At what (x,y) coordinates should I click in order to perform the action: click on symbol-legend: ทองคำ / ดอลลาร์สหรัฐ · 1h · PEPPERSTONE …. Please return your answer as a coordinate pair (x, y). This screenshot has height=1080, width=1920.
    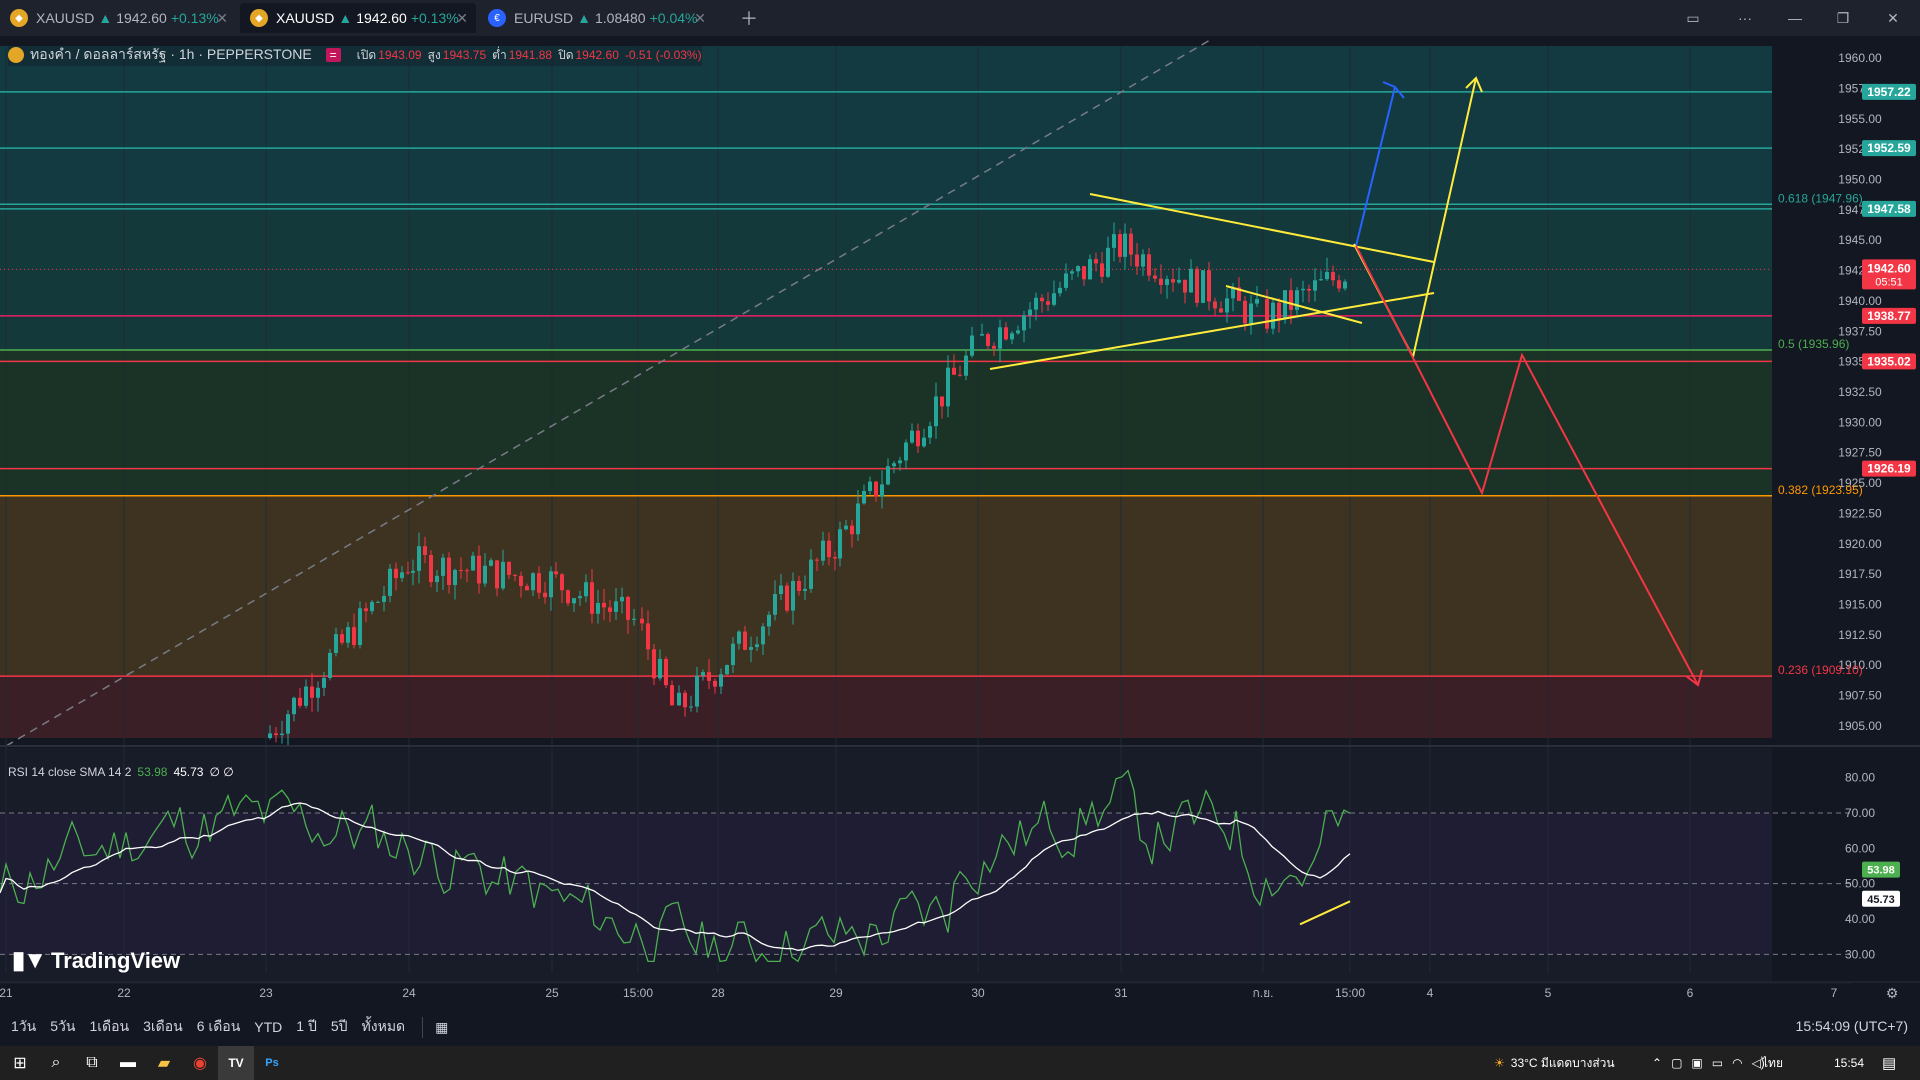
    Looking at the image, I should click on (355, 55).